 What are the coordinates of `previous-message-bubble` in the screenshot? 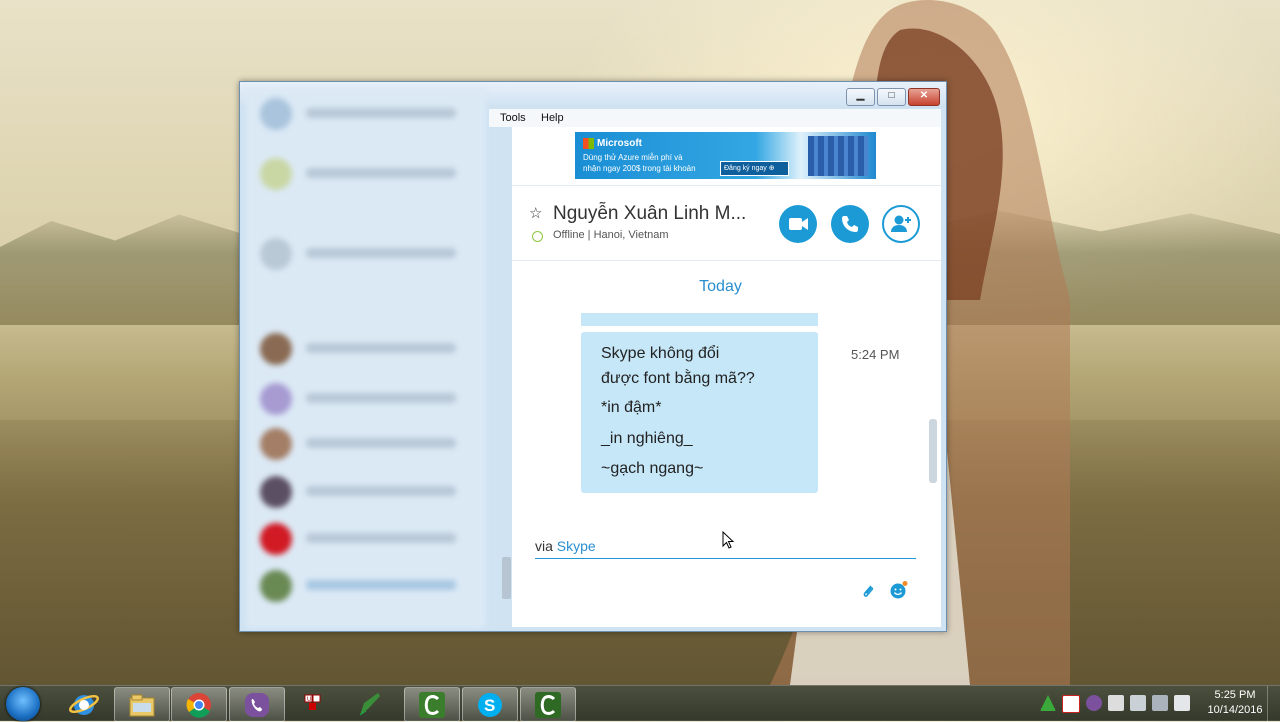 It's located at (699, 319).